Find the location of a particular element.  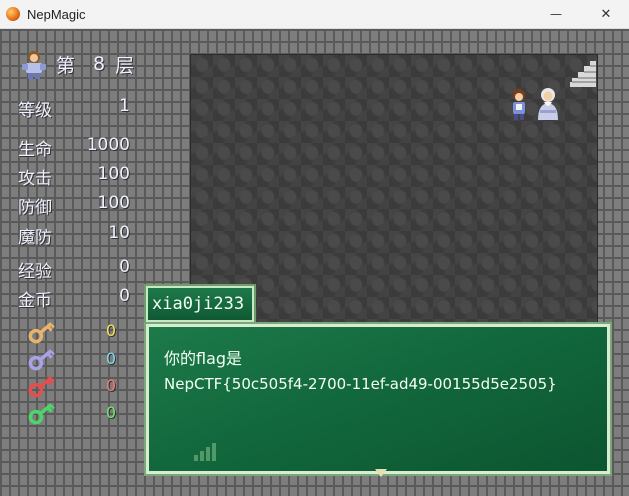

next-arrow-icon is located at coordinates (381, 473).